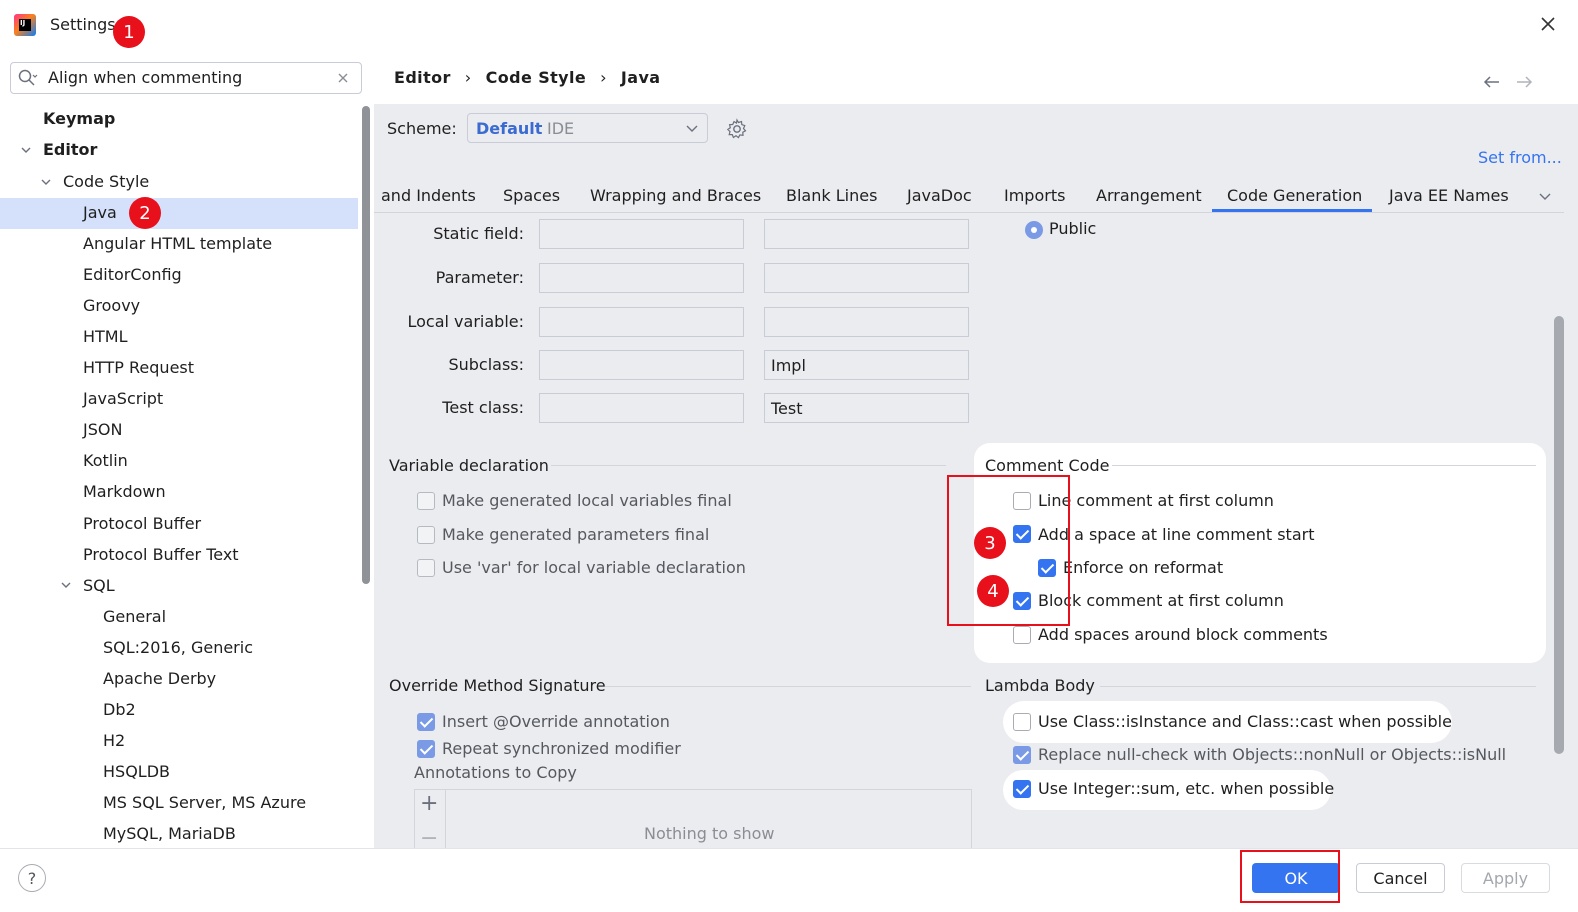 Image resolution: width=1578 pixels, height=912 pixels. What do you see at coordinates (178, 647) in the screenshot?
I see `sidebar-item-sql-2016: SQL:2016, Generic` at bounding box center [178, 647].